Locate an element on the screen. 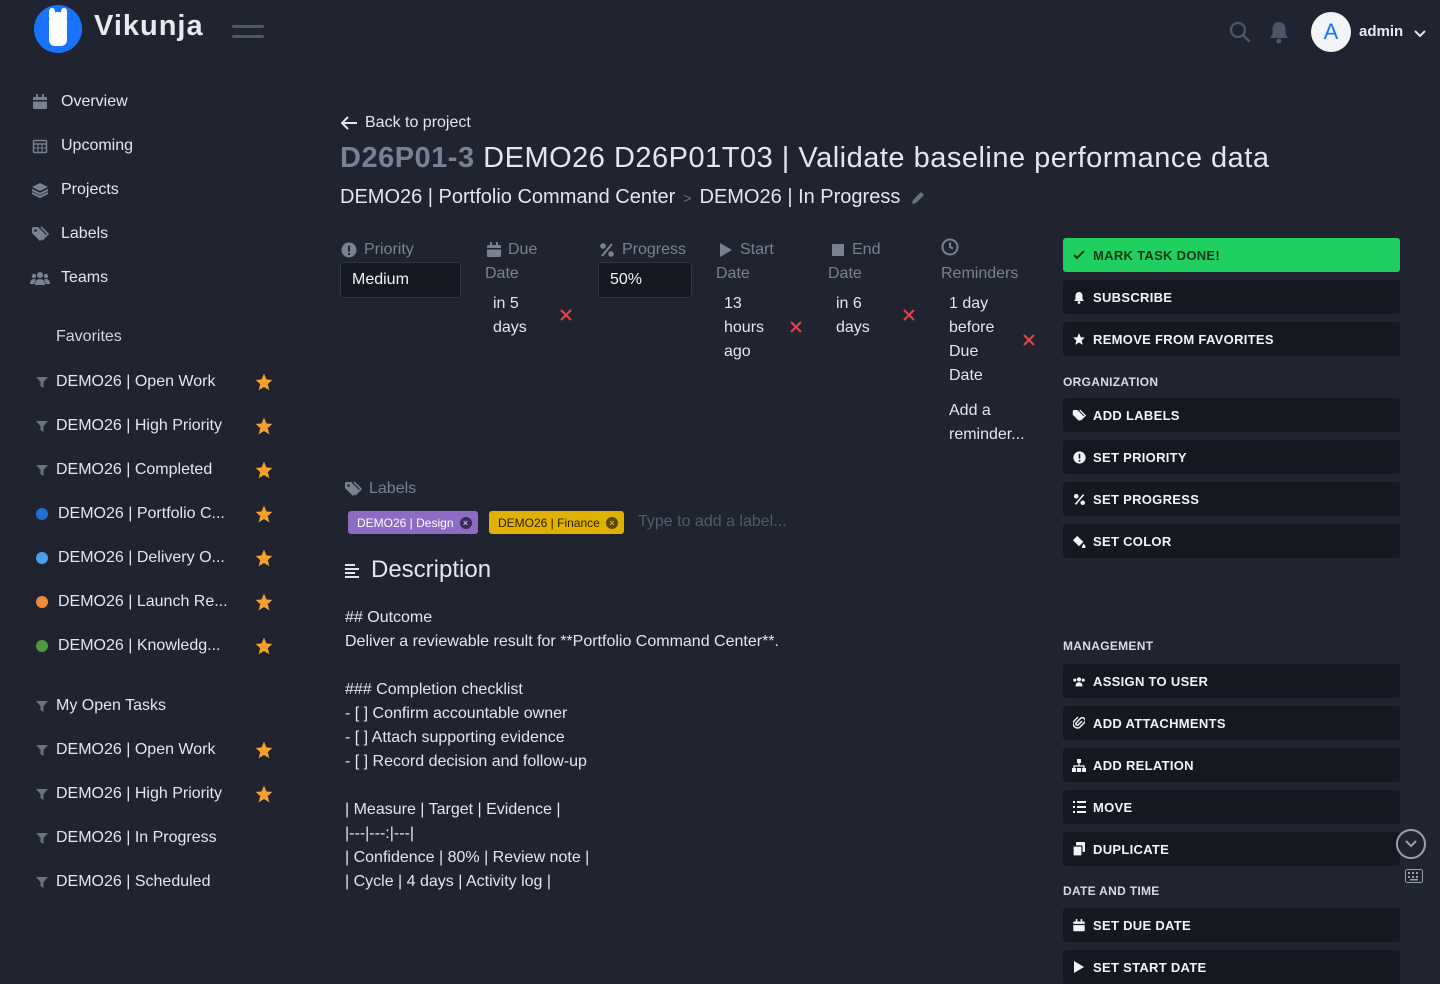 The height and width of the screenshot is (984, 1440). favorite-project-item: DEMO26 | Completed is located at coordinates (154, 470).